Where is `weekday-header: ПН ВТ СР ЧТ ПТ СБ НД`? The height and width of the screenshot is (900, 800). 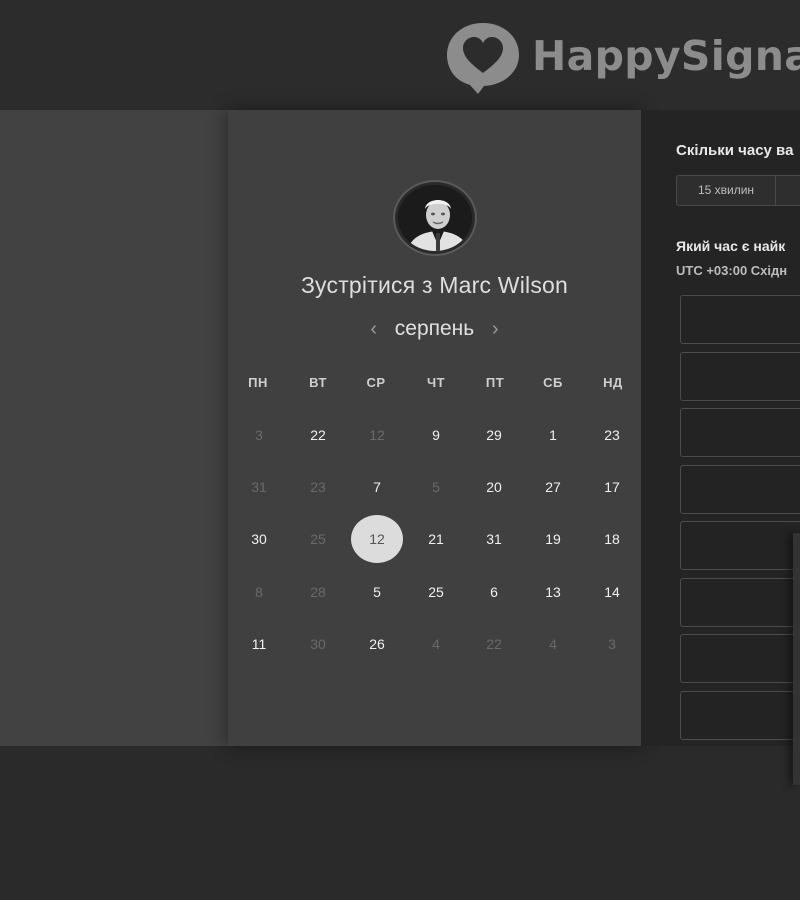 weekday-header: ПН ВТ СР ЧТ ПТ СБ НД is located at coordinates (434, 385).